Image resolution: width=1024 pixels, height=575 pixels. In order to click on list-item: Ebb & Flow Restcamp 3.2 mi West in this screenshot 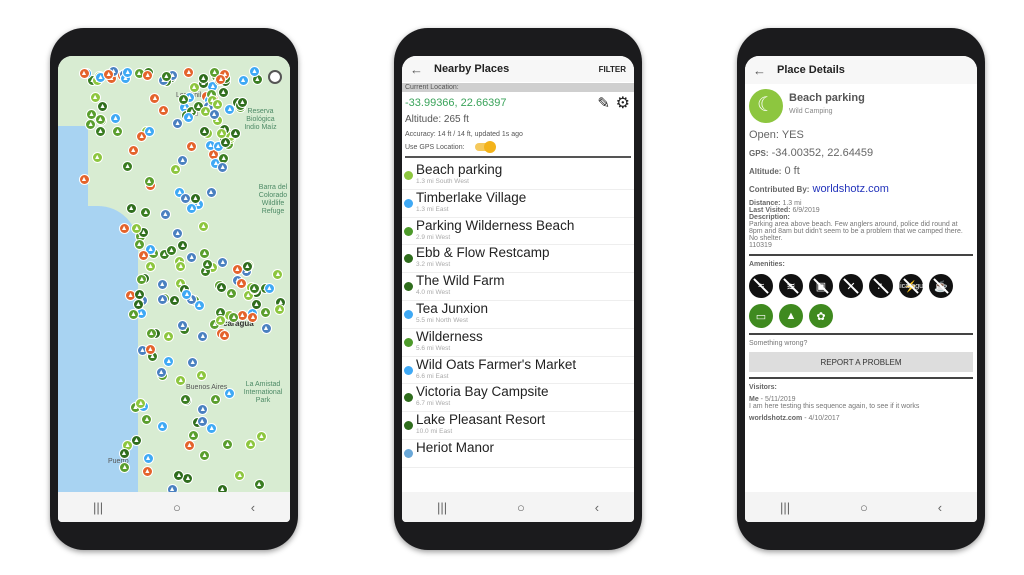, I will do `click(518, 259)`.